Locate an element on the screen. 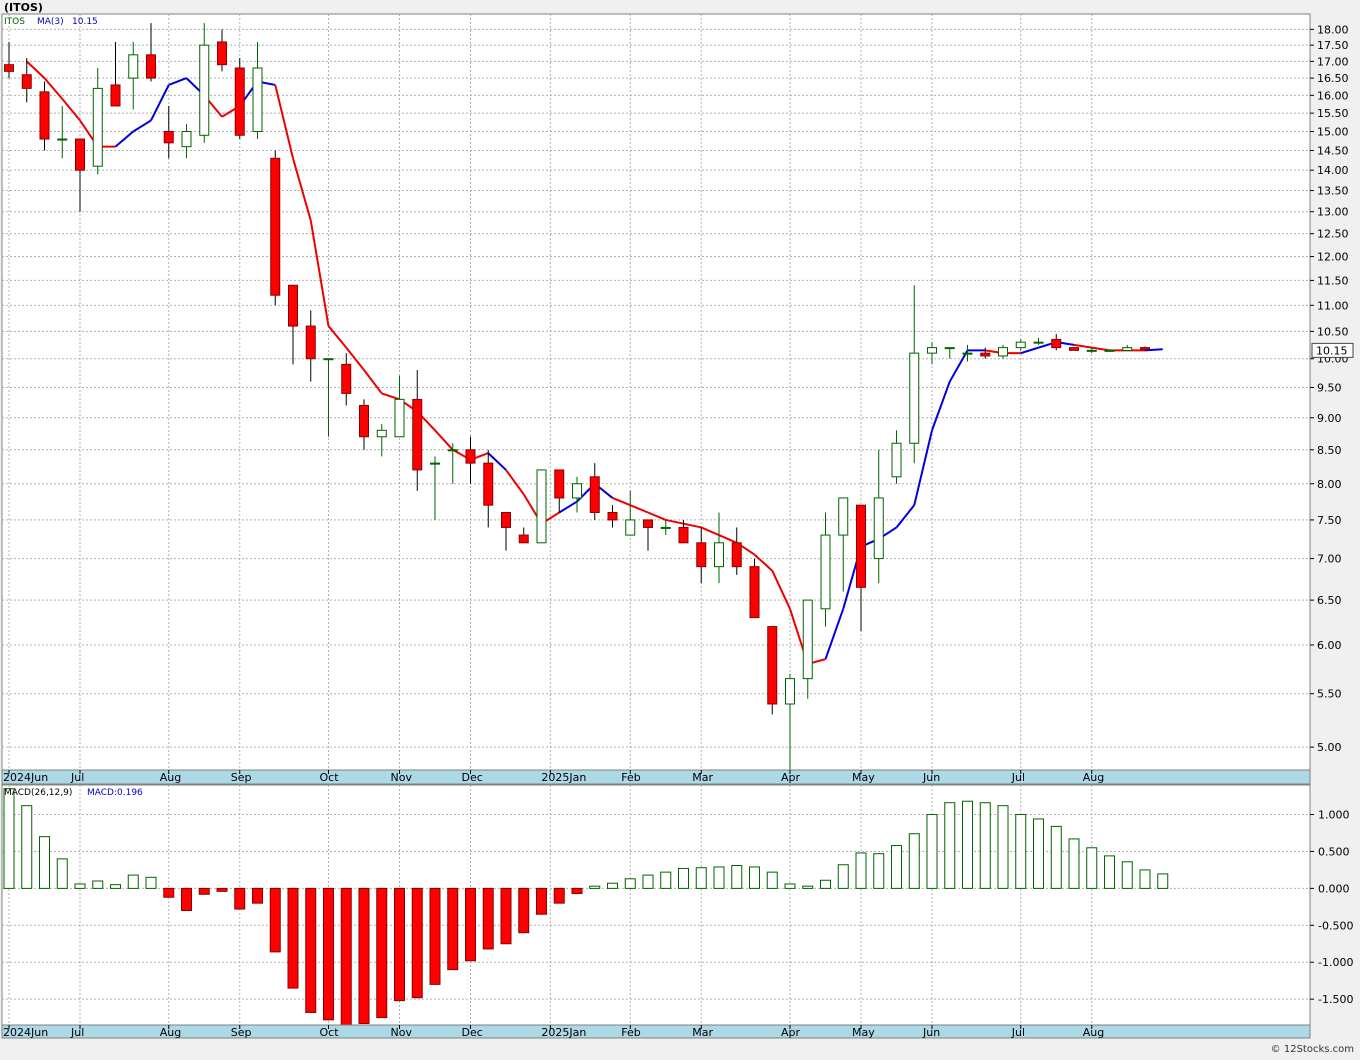  macd-x-tick-label: Apr is located at coordinates (791, 1032).